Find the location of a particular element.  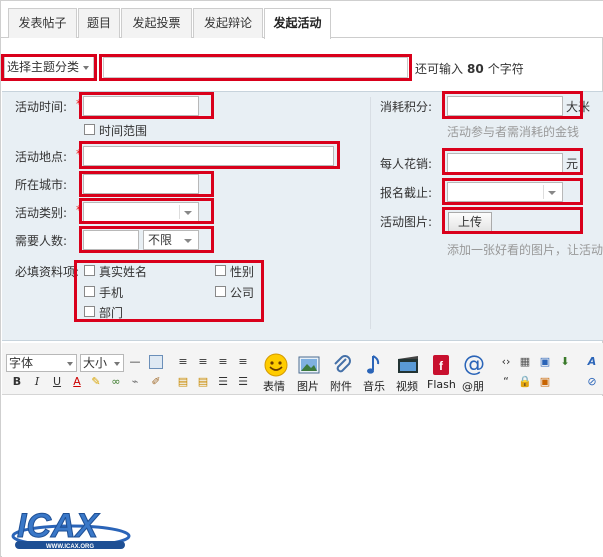

hide-icon: ▣ is located at coordinates (545, 382).